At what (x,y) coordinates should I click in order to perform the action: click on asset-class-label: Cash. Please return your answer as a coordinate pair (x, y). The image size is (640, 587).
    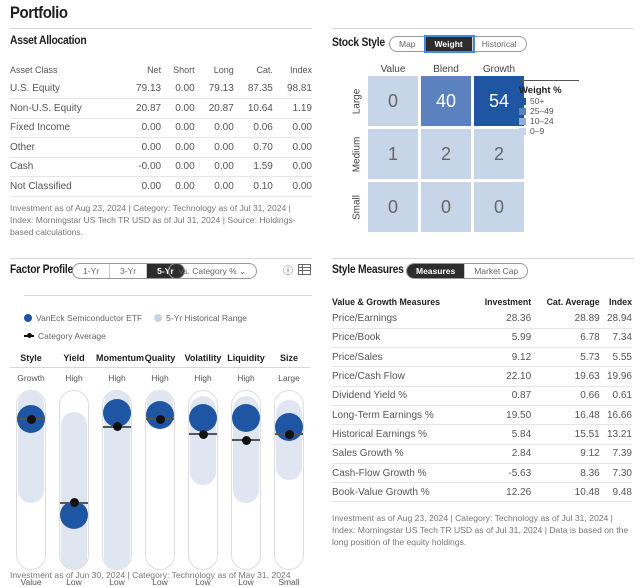
    Looking at the image, I should click on (66, 167).